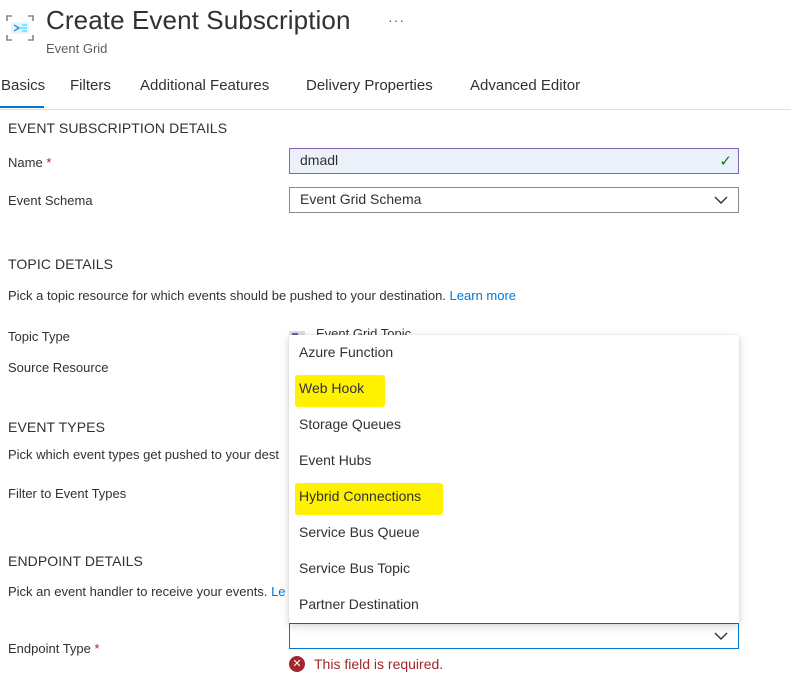 The image size is (791, 682). What do you see at coordinates (204, 85) in the screenshot?
I see `tab-additional-features: Additional Features` at bounding box center [204, 85].